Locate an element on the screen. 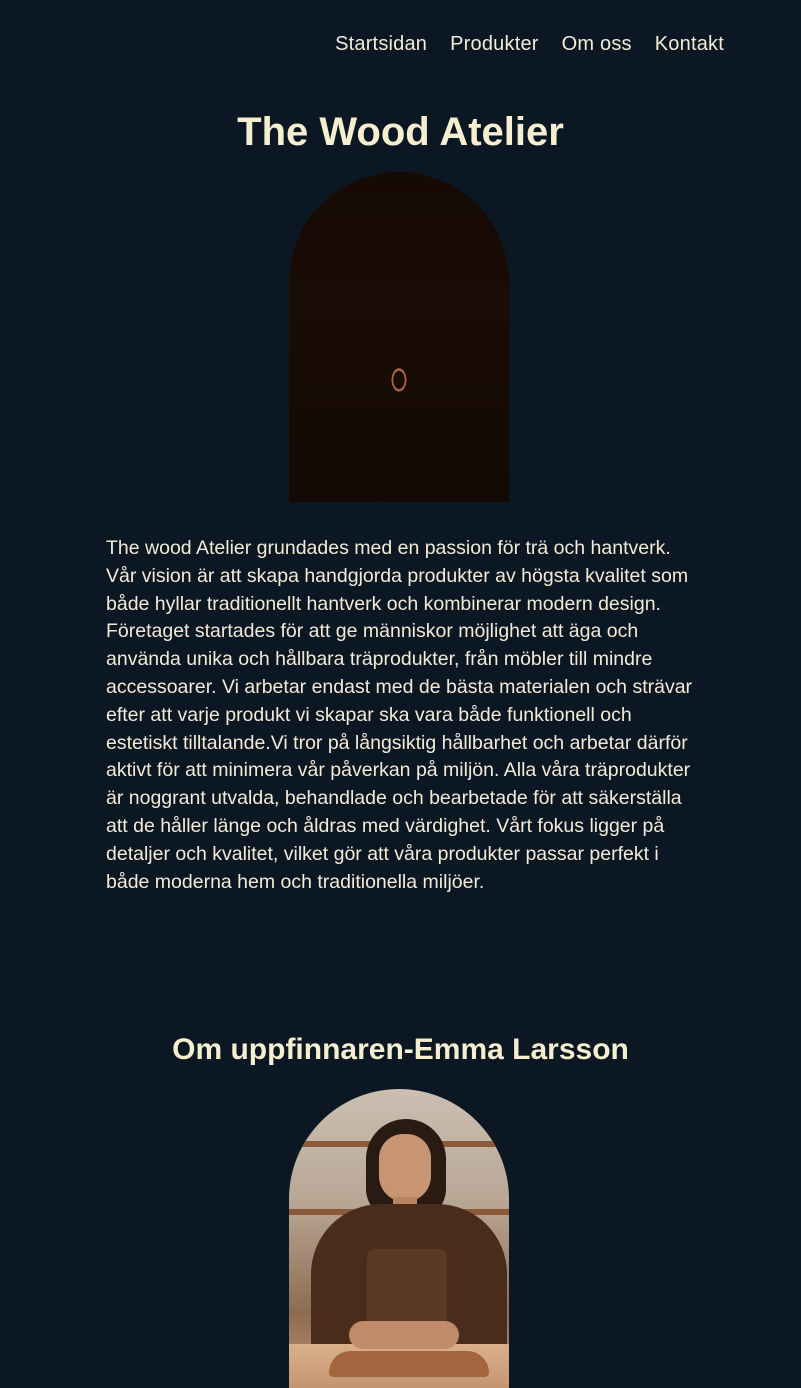 The width and height of the screenshot is (801, 1388). nav-link-om-oss: Om oss is located at coordinates (597, 44).